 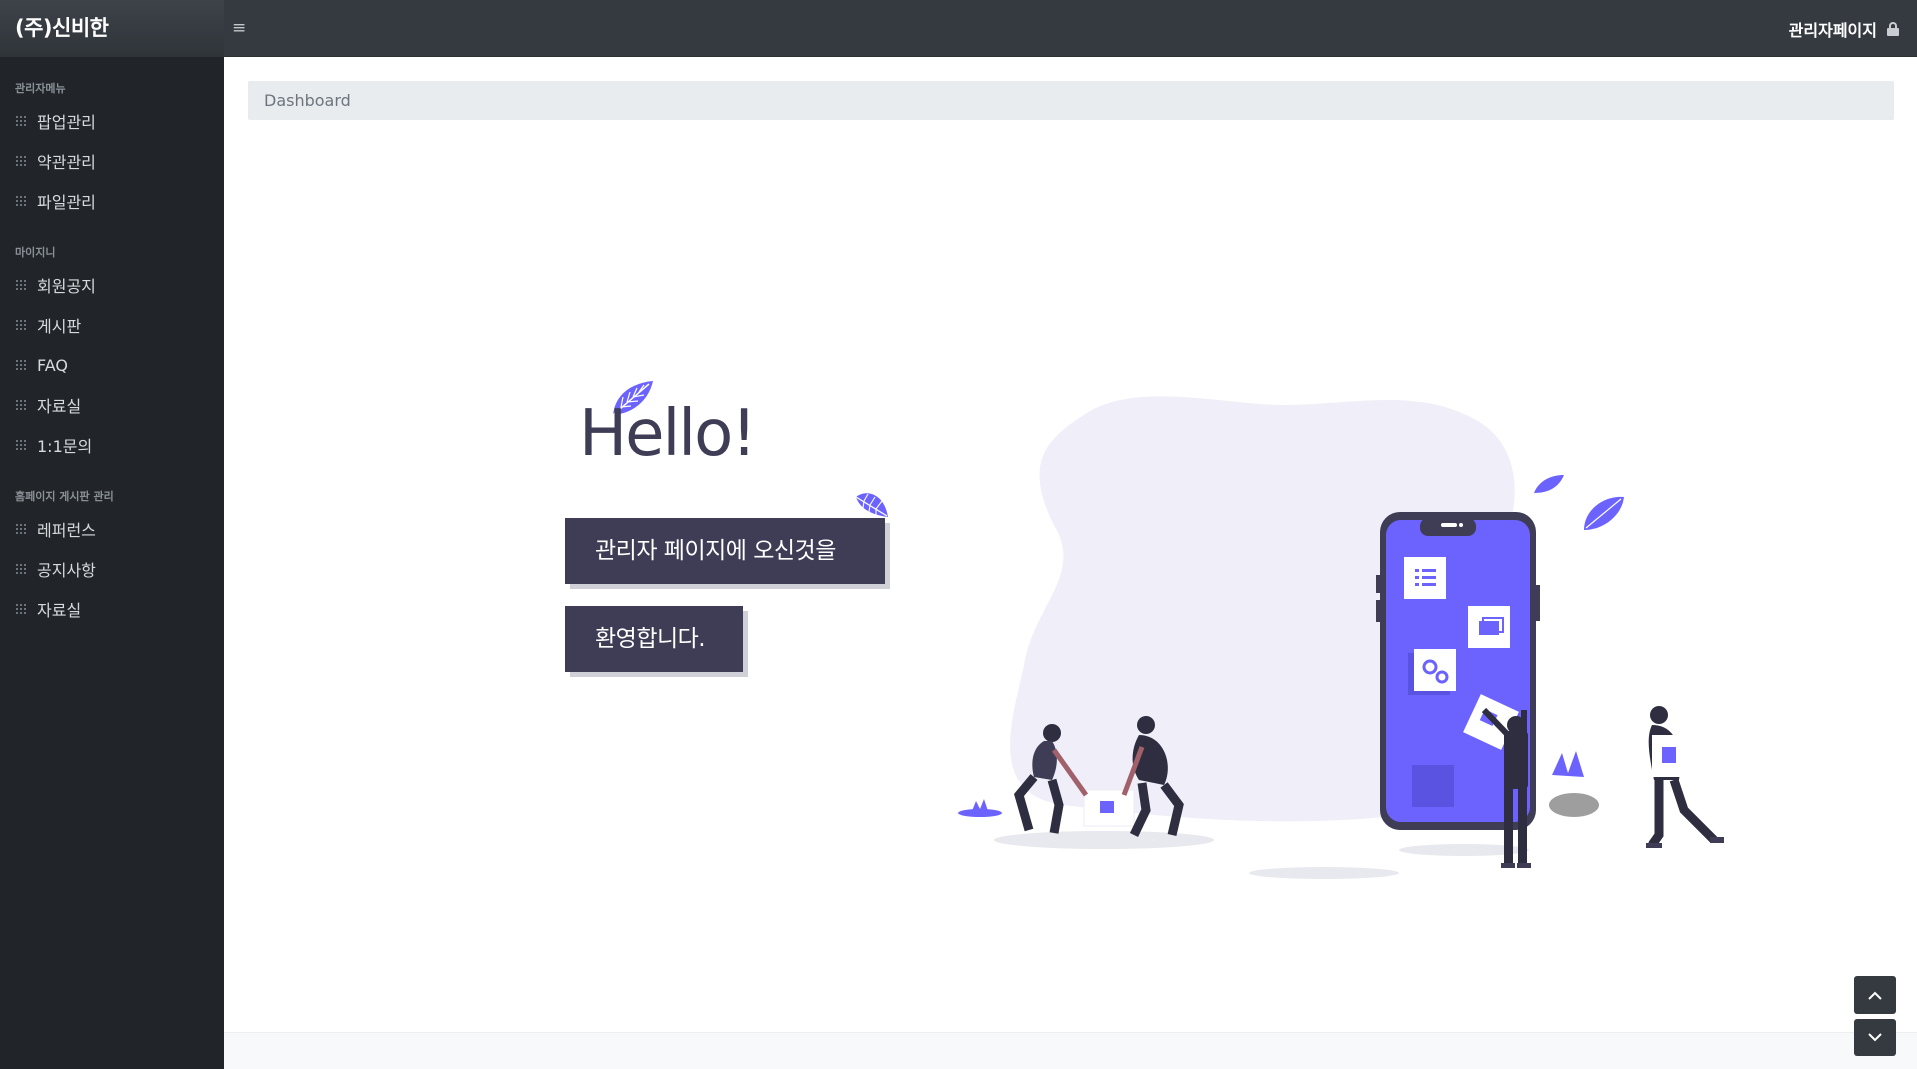 I want to click on welcome-line-2: 환영합니다., so click(x=654, y=639).